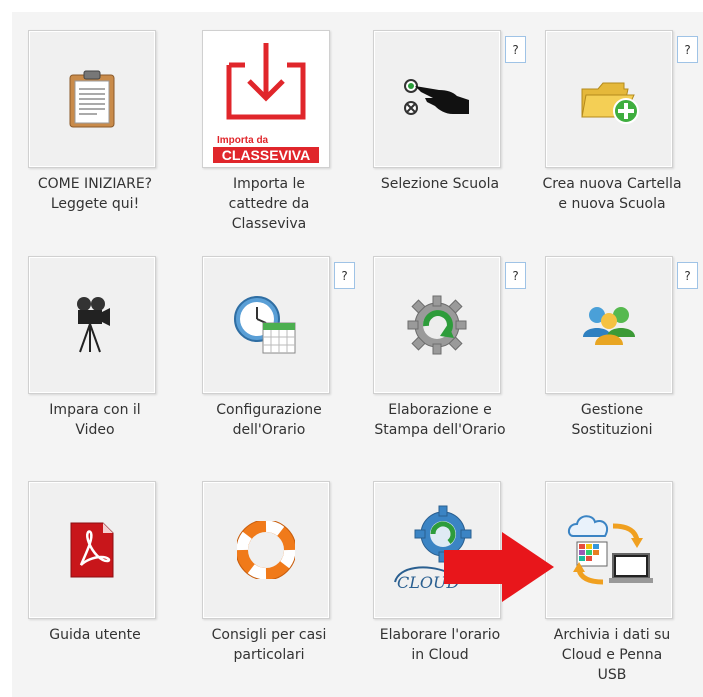 The image size is (703, 697). Describe the element at coordinates (612, 655) in the screenshot. I see `tile-label: Archivia i dati su Cloud e Penna USB` at that location.